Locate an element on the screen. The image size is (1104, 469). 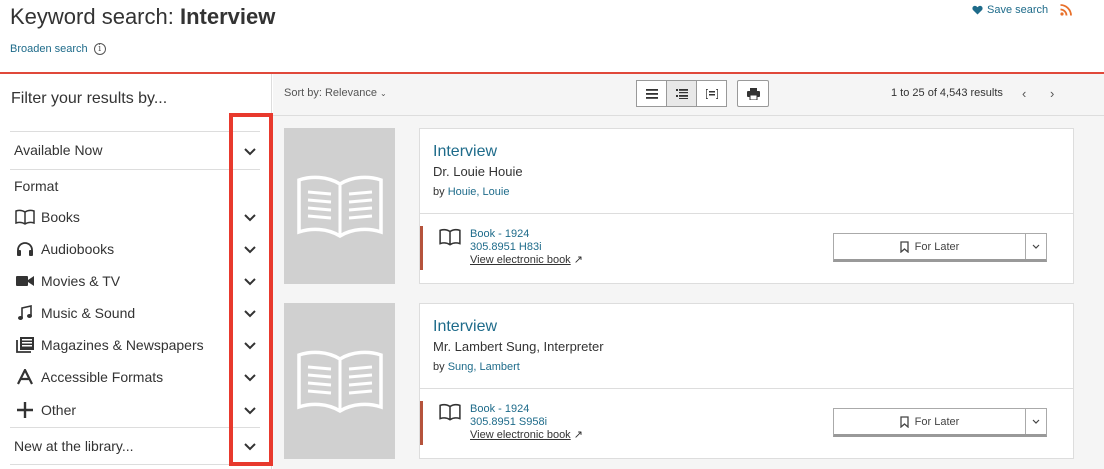
full-view-icon is located at coordinates (711, 93).